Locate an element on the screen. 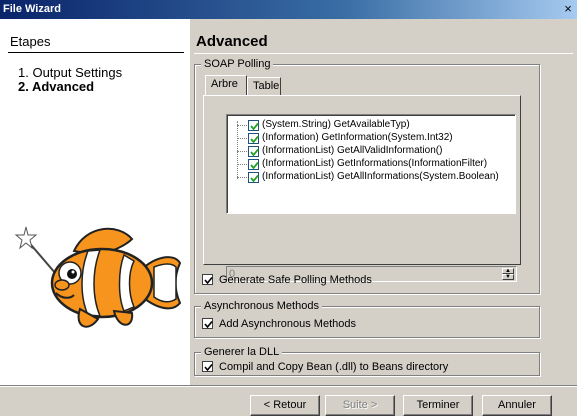 Image resolution: width=577 pixels, height=416 pixels. next-button: Suite > is located at coordinates (360, 405).